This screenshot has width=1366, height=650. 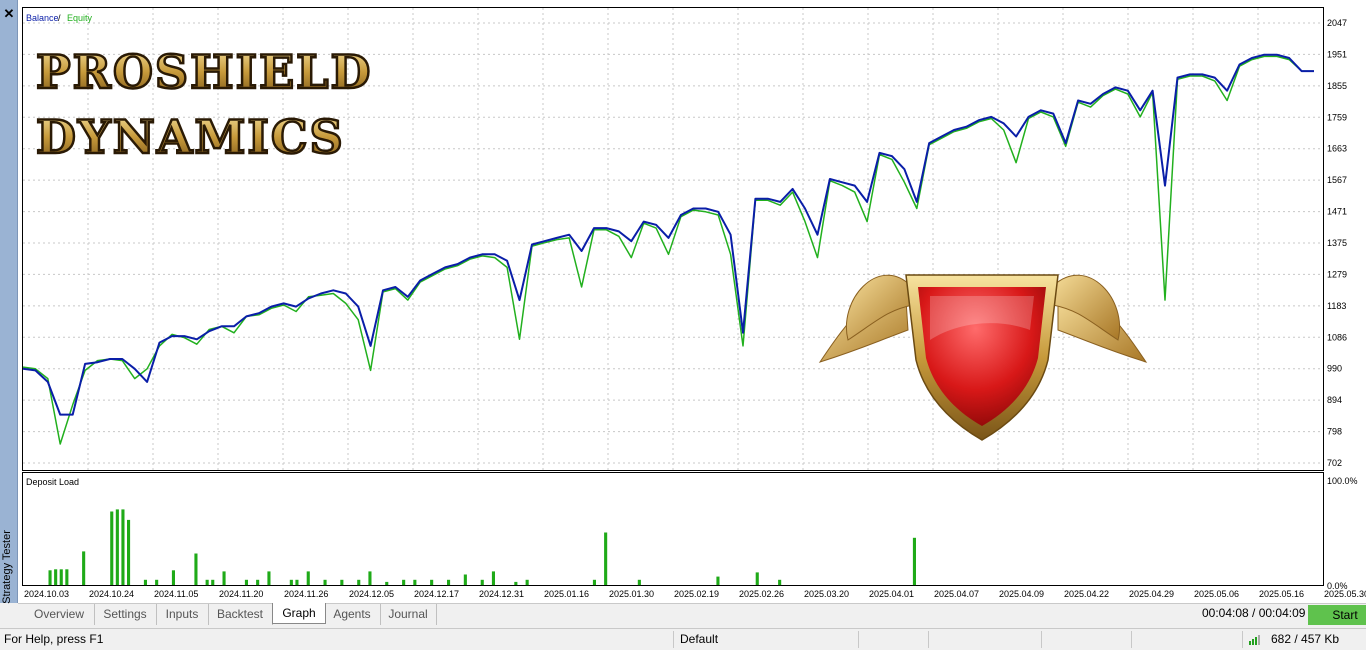 I want to click on logo-line-2: DYNAMICS, so click(x=190, y=137).